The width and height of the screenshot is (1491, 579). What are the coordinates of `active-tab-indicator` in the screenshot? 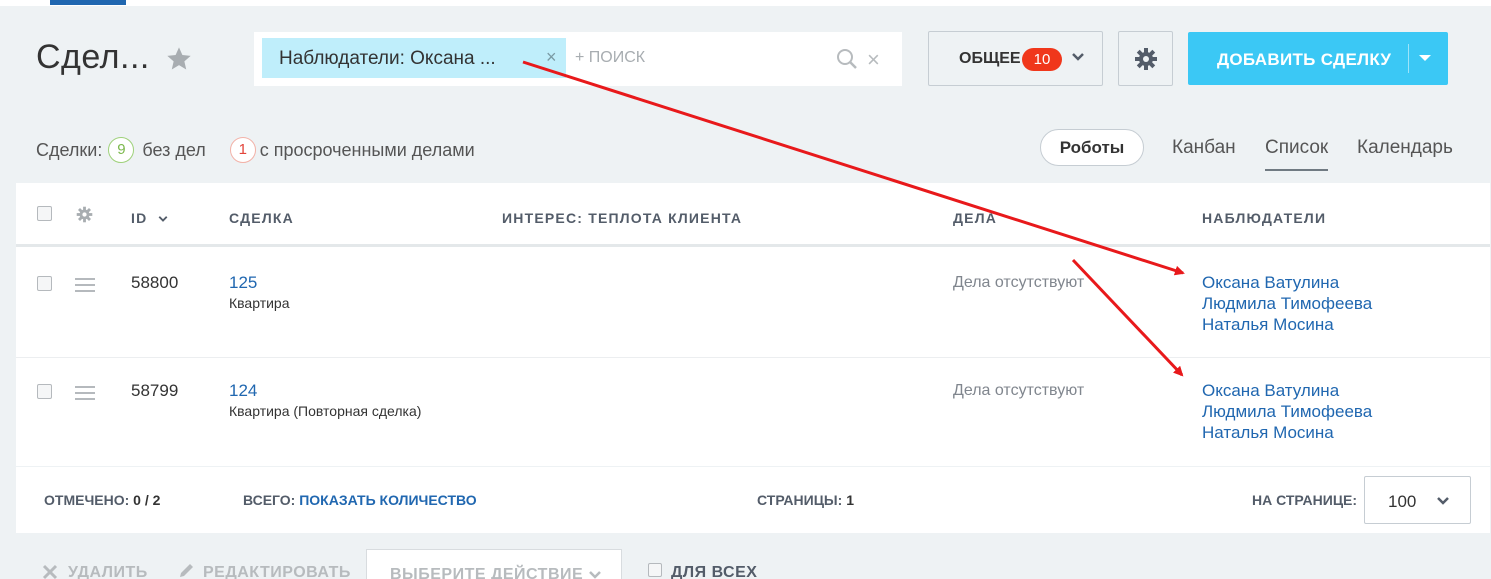 It's located at (88, 2).